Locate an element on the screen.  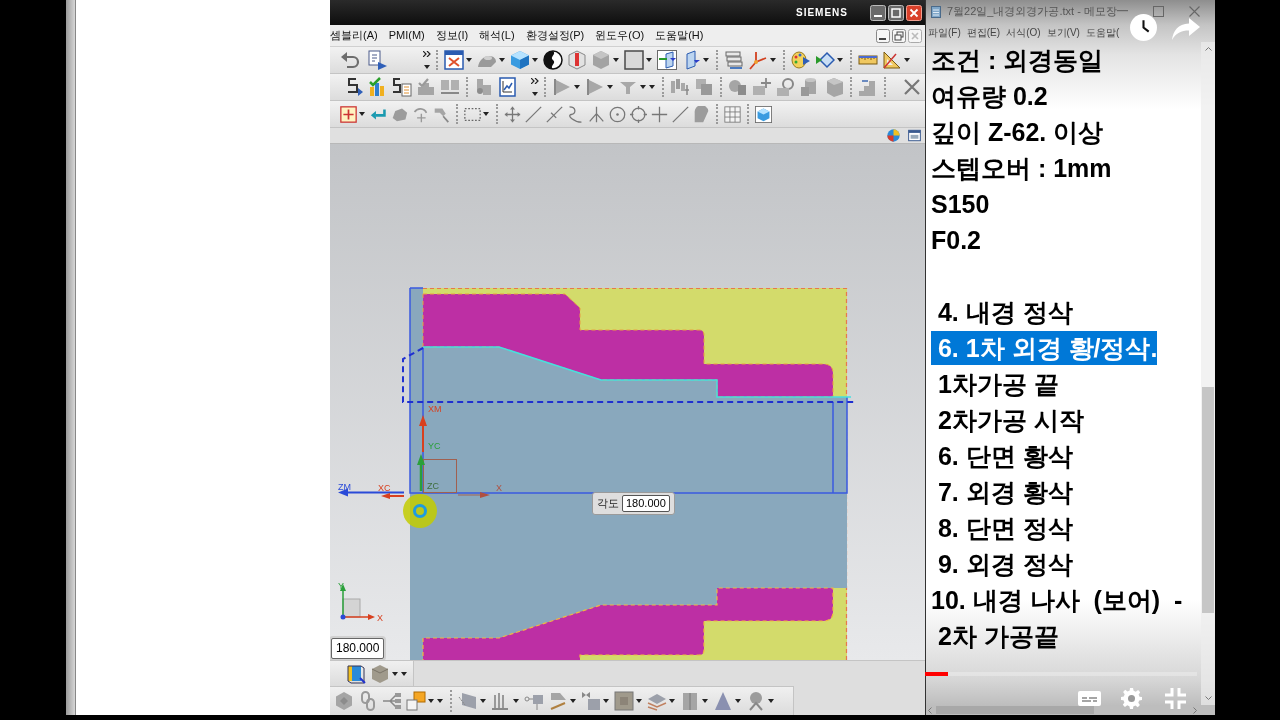
angle-field: 180.000 is located at coordinates (646, 503).